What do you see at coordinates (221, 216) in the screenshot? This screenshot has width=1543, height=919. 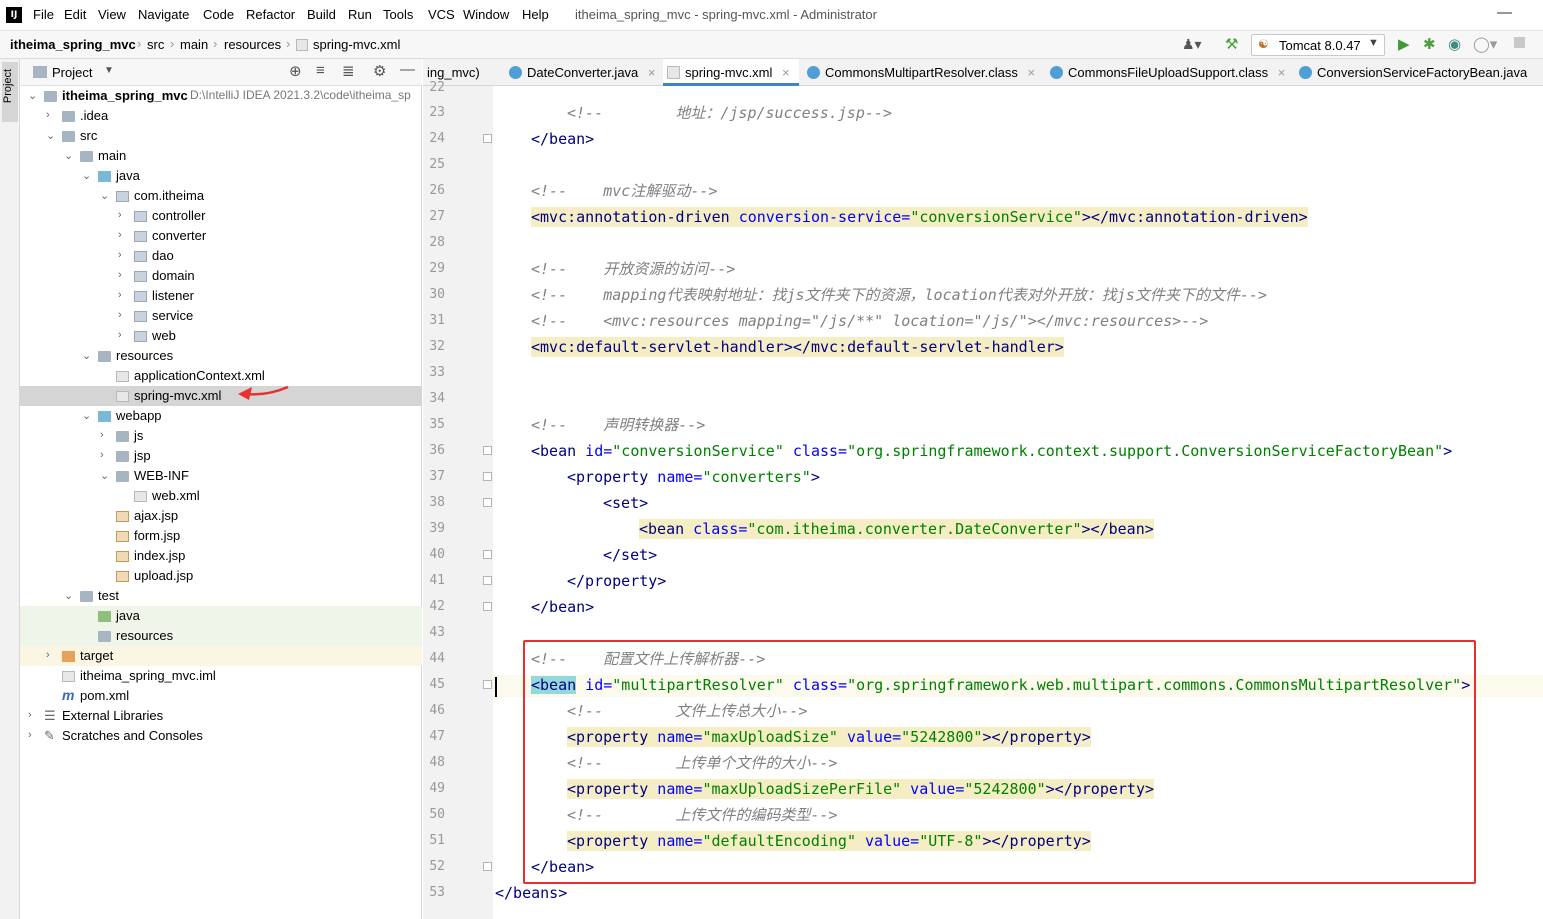 I see `tree-item-controller: › controller` at bounding box center [221, 216].